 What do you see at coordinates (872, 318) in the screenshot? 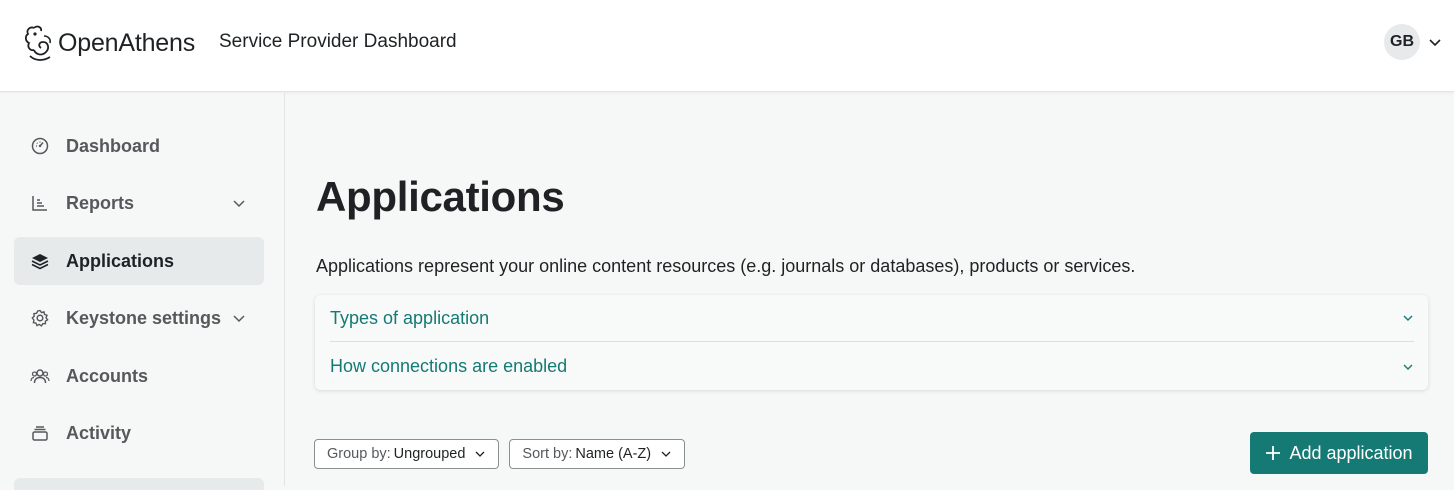
I see `accordion-item-types: Types of application` at bounding box center [872, 318].